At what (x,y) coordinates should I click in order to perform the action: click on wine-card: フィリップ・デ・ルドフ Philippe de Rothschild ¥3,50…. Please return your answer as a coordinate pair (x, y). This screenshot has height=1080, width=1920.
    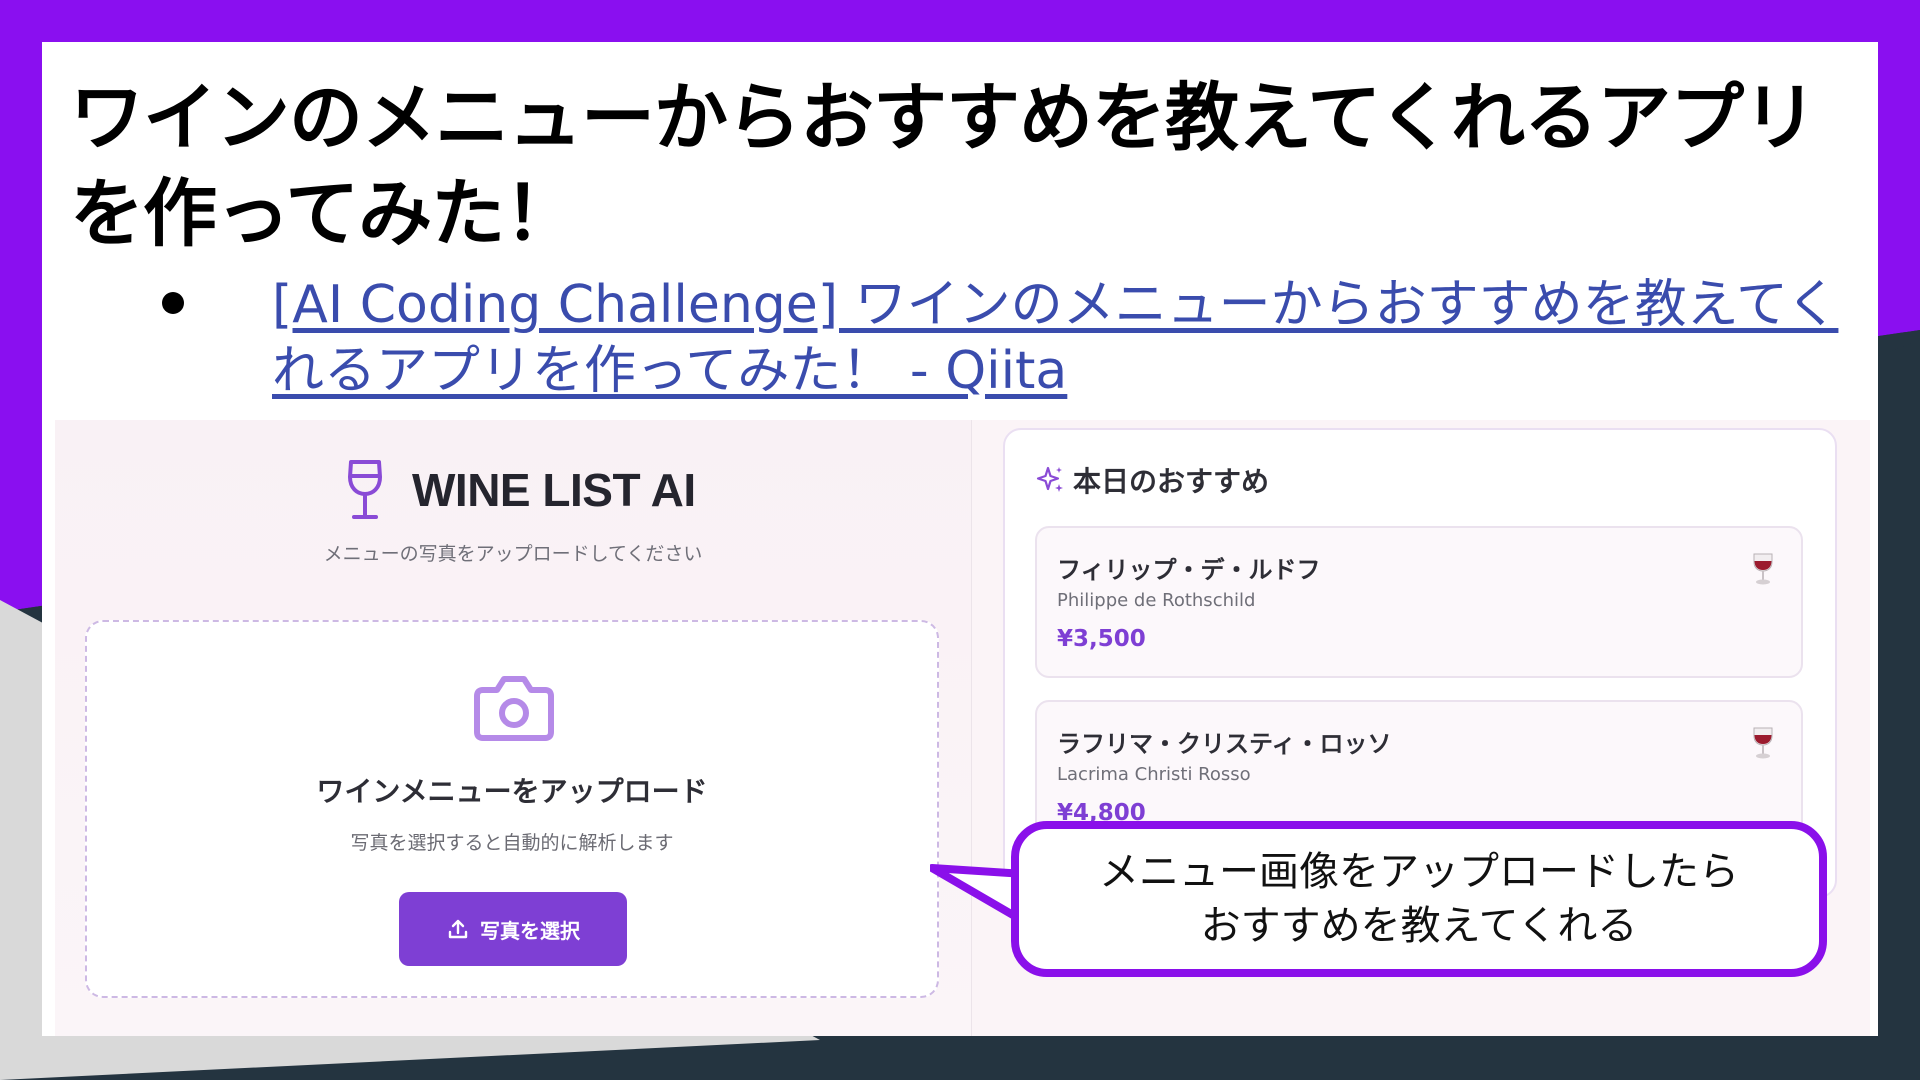
    Looking at the image, I should click on (1419, 602).